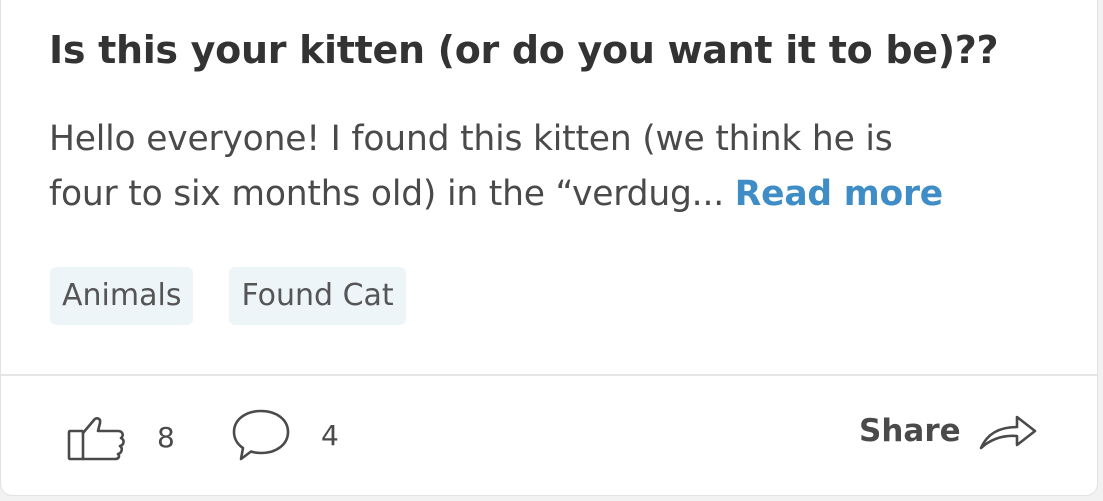 The image size is (1103, 501). I want to click on comment-count: 4, so click(330, 435).